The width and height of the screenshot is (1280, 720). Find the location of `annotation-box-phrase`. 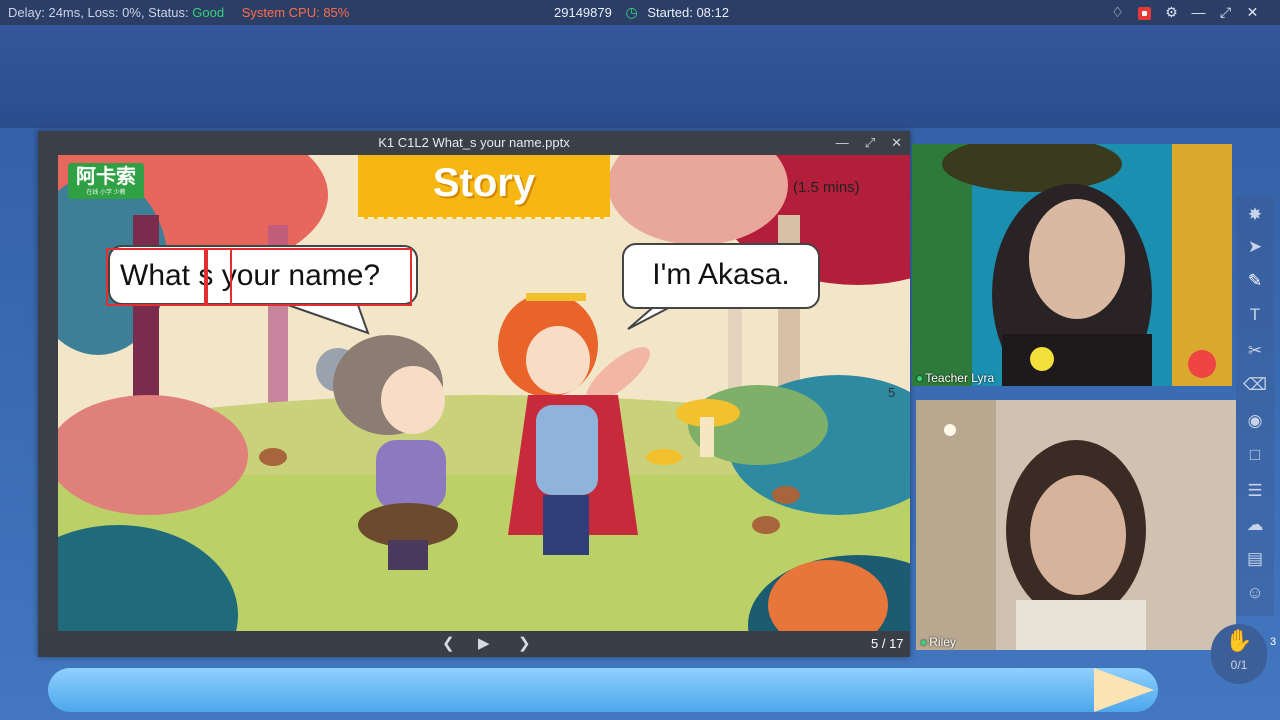

annotation-box-phrase is located at coordinates (259, 277).